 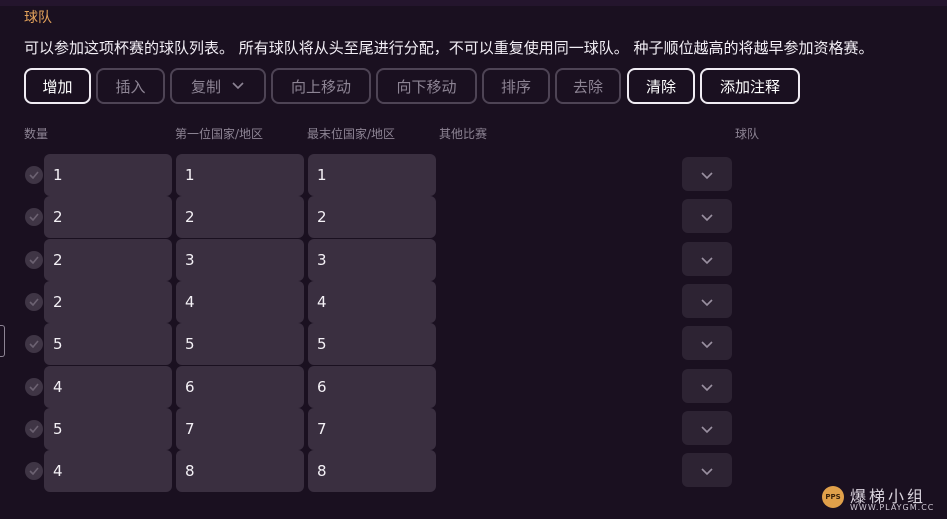 What do you see at coordinates (473, 429) in the screenshot?
I see `table-row: 577` at bounding box center [473, 429].